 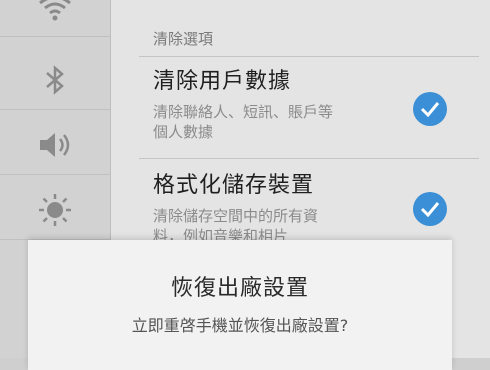 I want to click on option-description-line: 個人數據, so click(x=183, y=132).